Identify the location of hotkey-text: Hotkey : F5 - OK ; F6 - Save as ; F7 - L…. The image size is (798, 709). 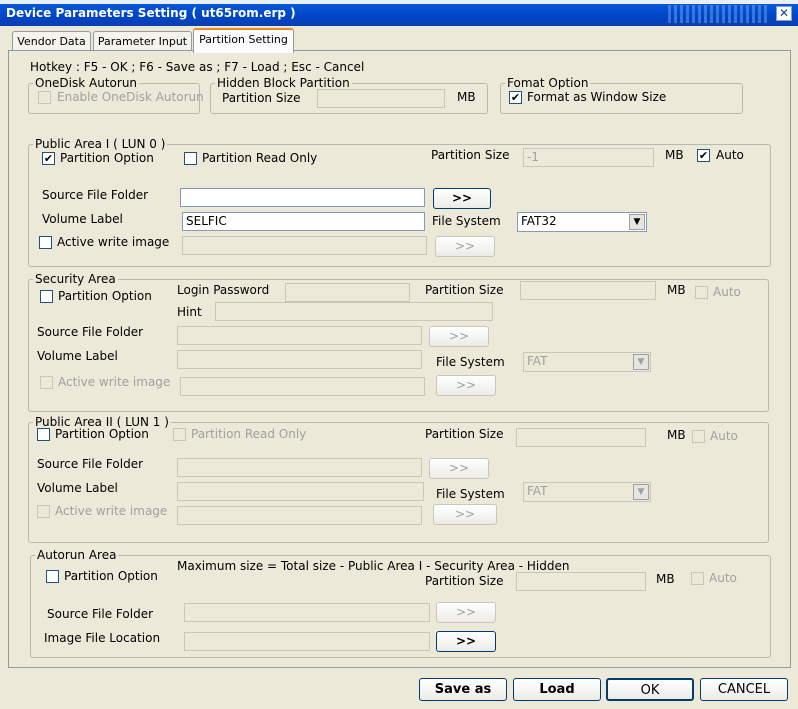
(197, 67).